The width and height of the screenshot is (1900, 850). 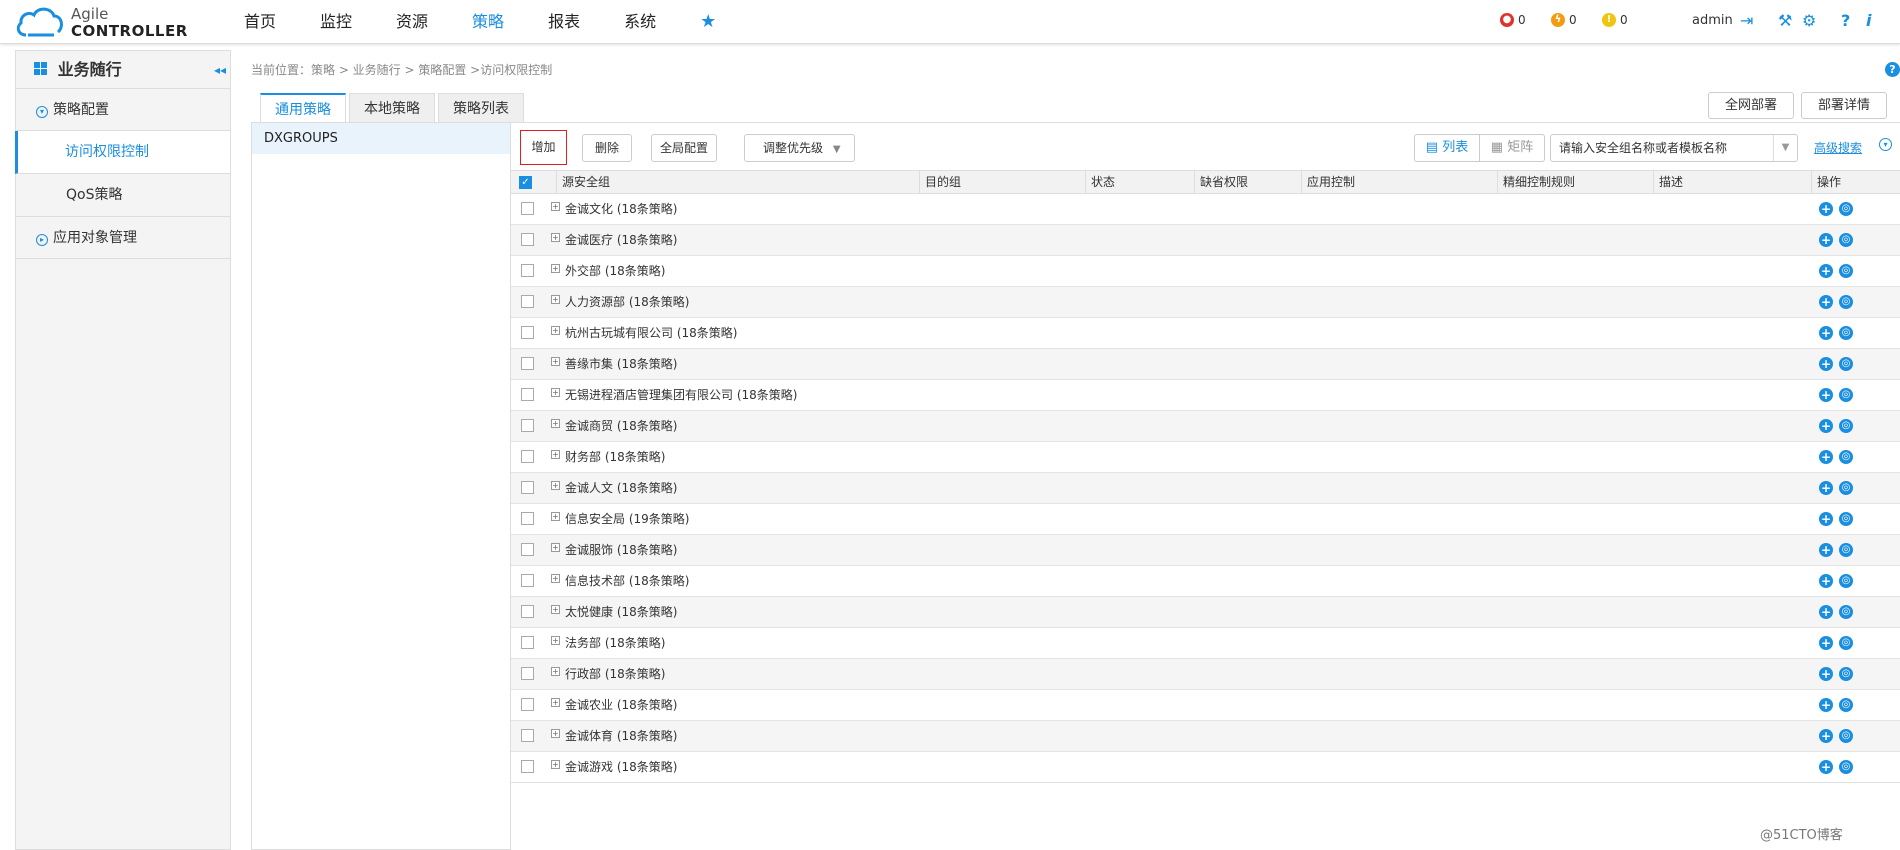 What do you see at coordinates (1205, 395) in the screenshot?
I see `table-row: + 无锡进程酒店管理集团有限公司 (18条策略) + ◎` at bounding box center [1205, 395].